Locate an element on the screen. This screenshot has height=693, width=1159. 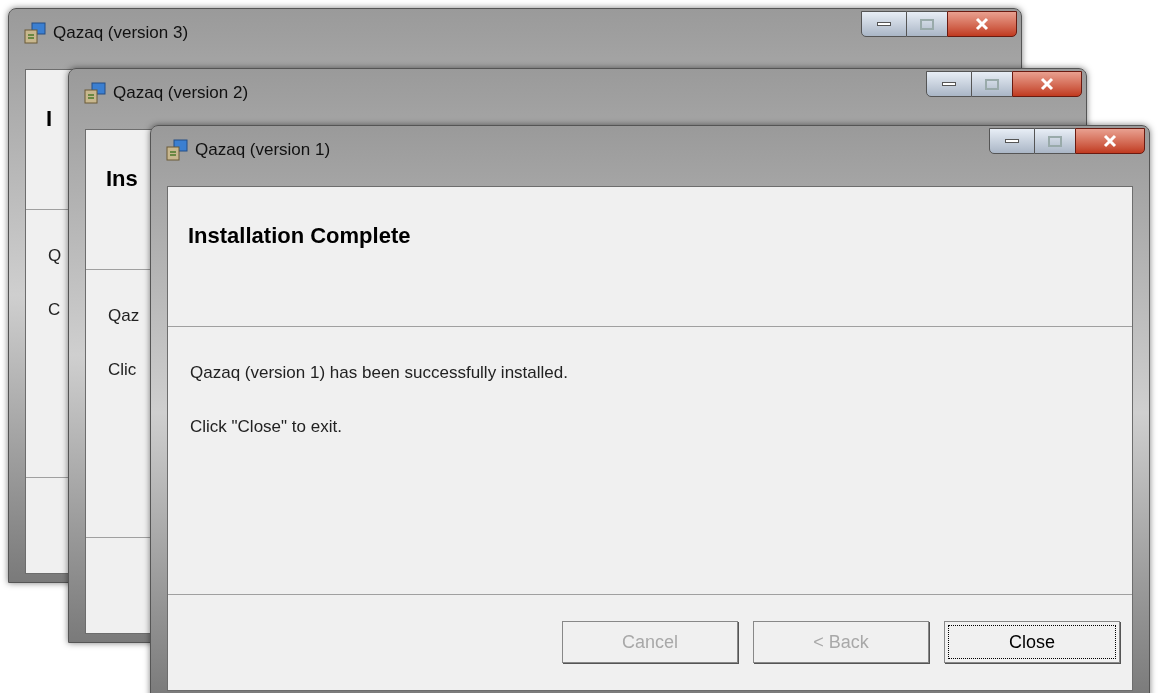
message-text: Click "Close" to exit. is located at coordinates (266, 427).